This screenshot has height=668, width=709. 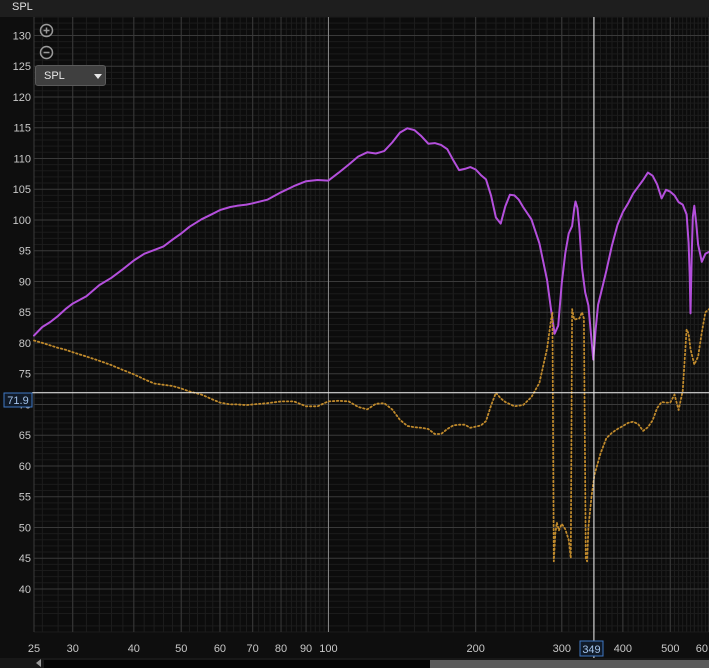 What do you see at coordinates (34, 649) in the screenshot?
I see `x-tick-label: 25` at bounding box center [34, 649].